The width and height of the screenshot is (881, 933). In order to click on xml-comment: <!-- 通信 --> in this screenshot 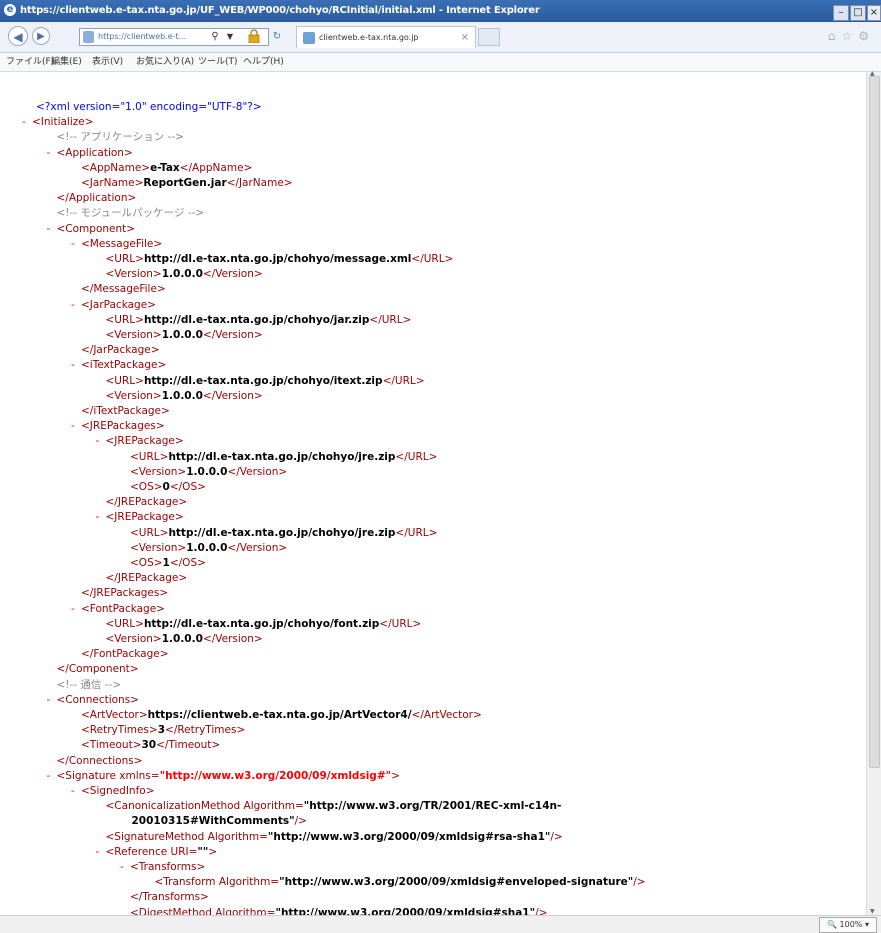, I will do `click(89, 684)`.